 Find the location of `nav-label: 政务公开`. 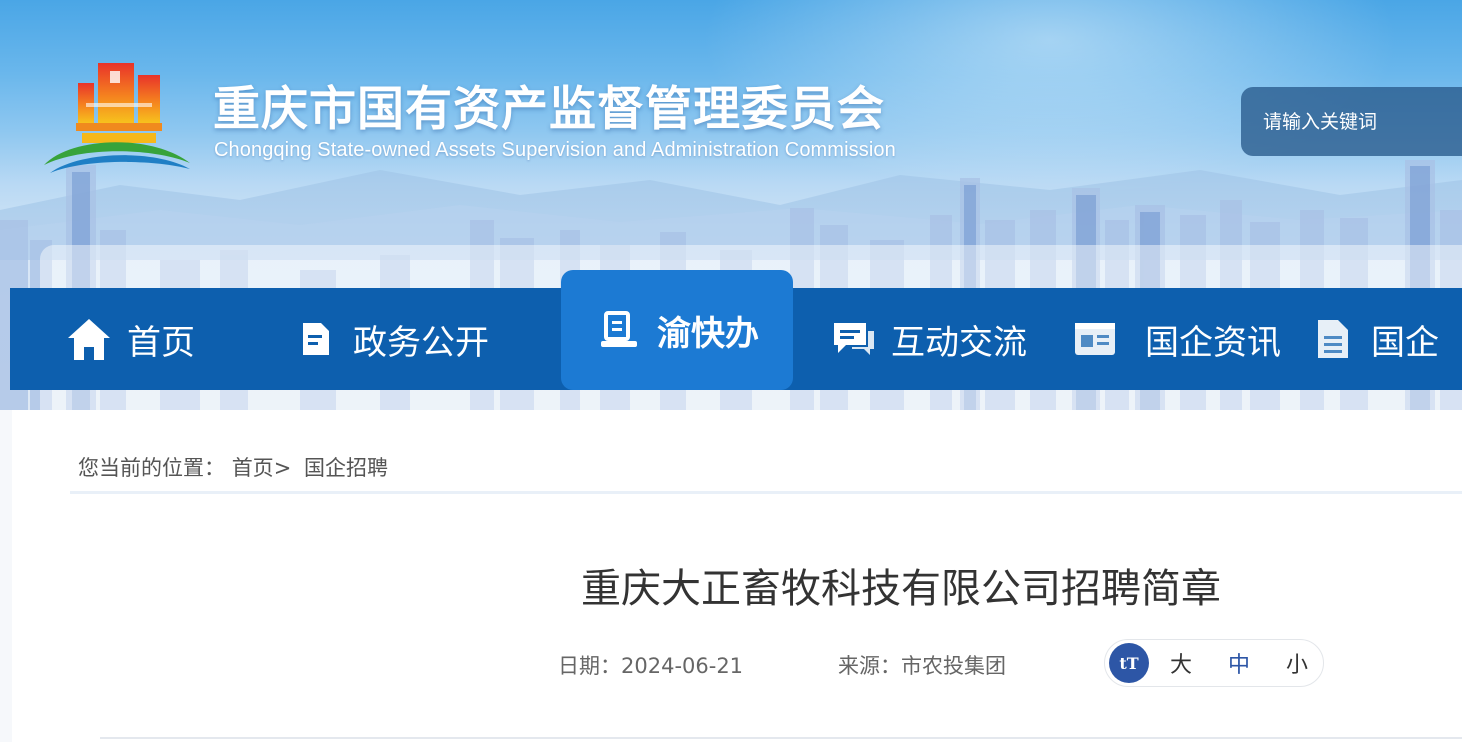

nav-label: 政务公开 is located at coordinates (421, 342).